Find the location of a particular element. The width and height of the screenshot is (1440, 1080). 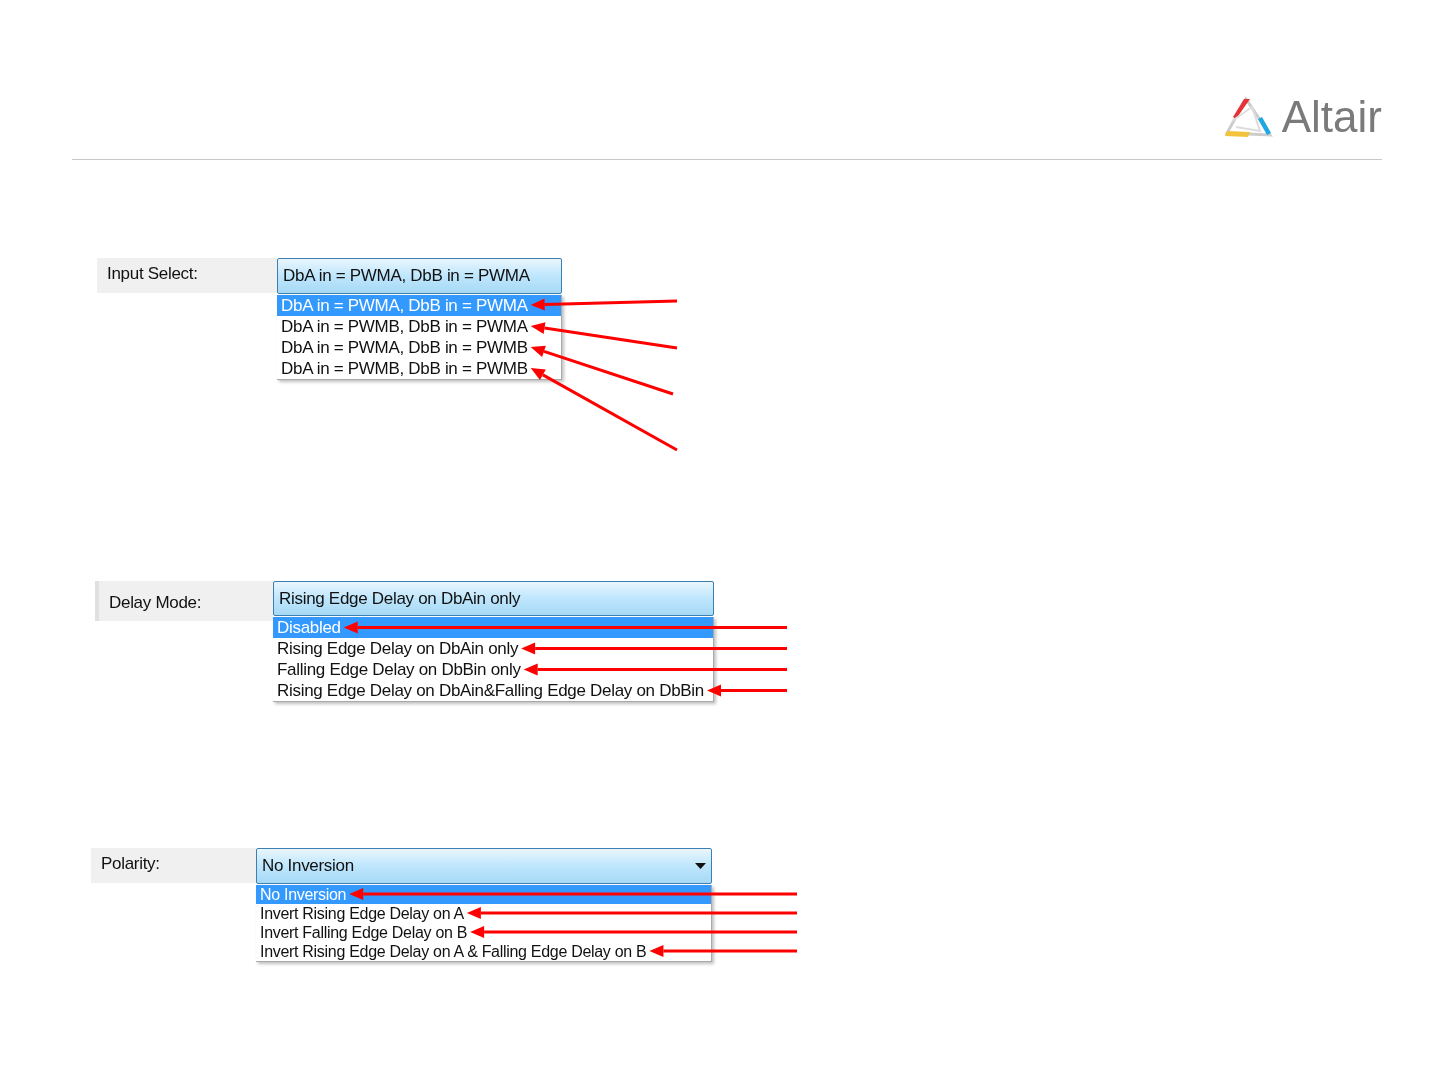

dropdown-option: Invert Falling Edge Delay on B is located at coordinates (483, 932).